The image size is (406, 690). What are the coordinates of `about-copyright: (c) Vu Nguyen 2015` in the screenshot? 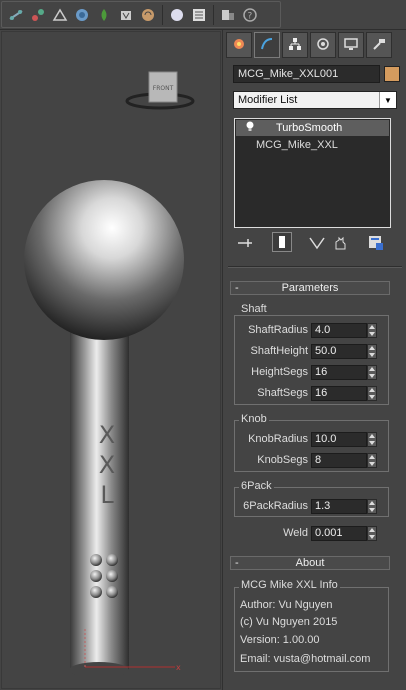 It's located at (289, 622).